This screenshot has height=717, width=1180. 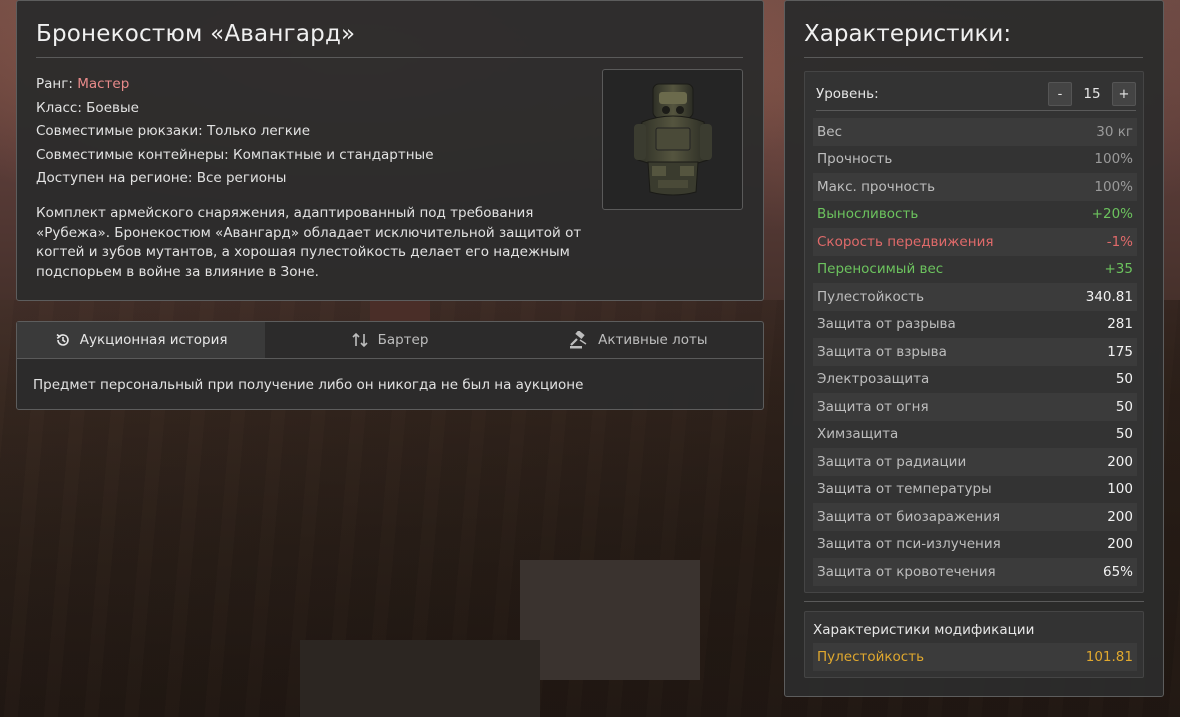 What do you see at coordinates (579, 340) in the screenshot?
I see `gavel-icon` at bounding box center [579, 340].